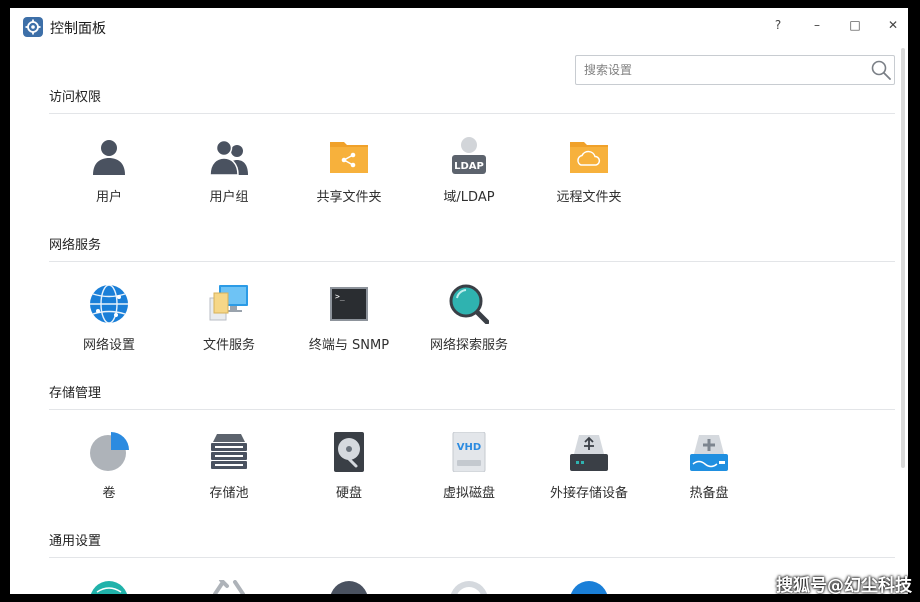 The image size is (920, 602). I want to click on section-title-general: 通用设置, so click(75, 541).